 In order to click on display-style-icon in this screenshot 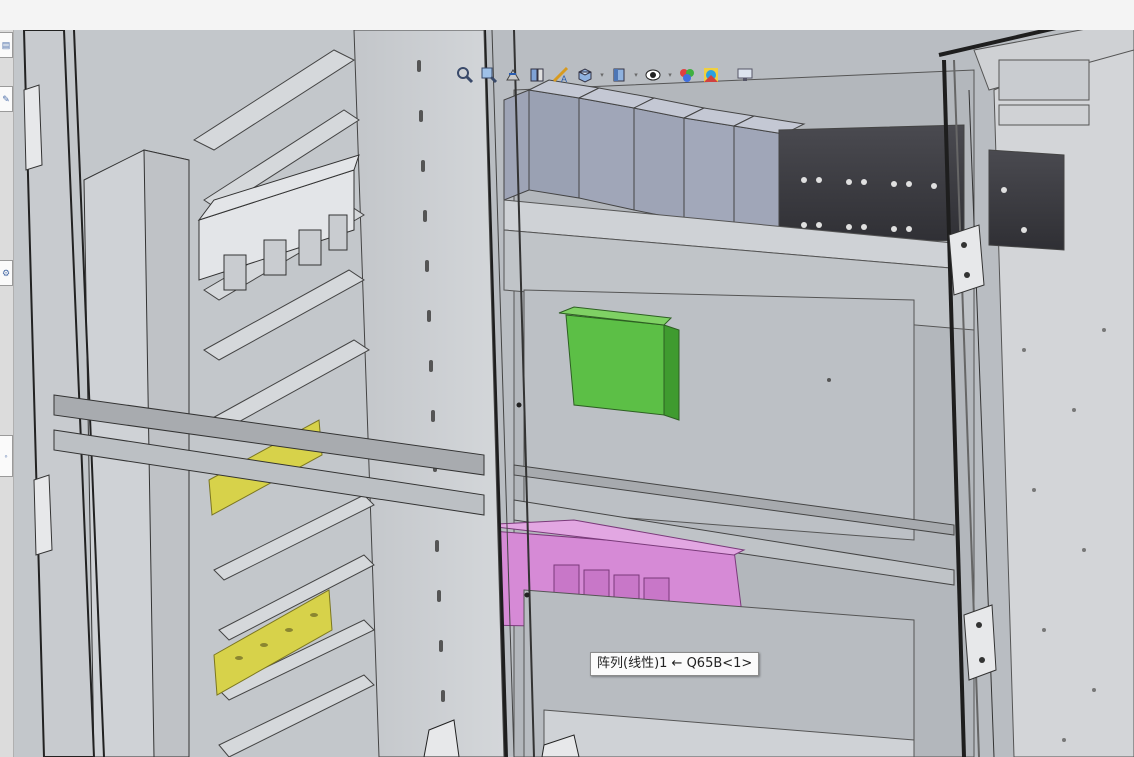, I will do `click(619, 75)`.